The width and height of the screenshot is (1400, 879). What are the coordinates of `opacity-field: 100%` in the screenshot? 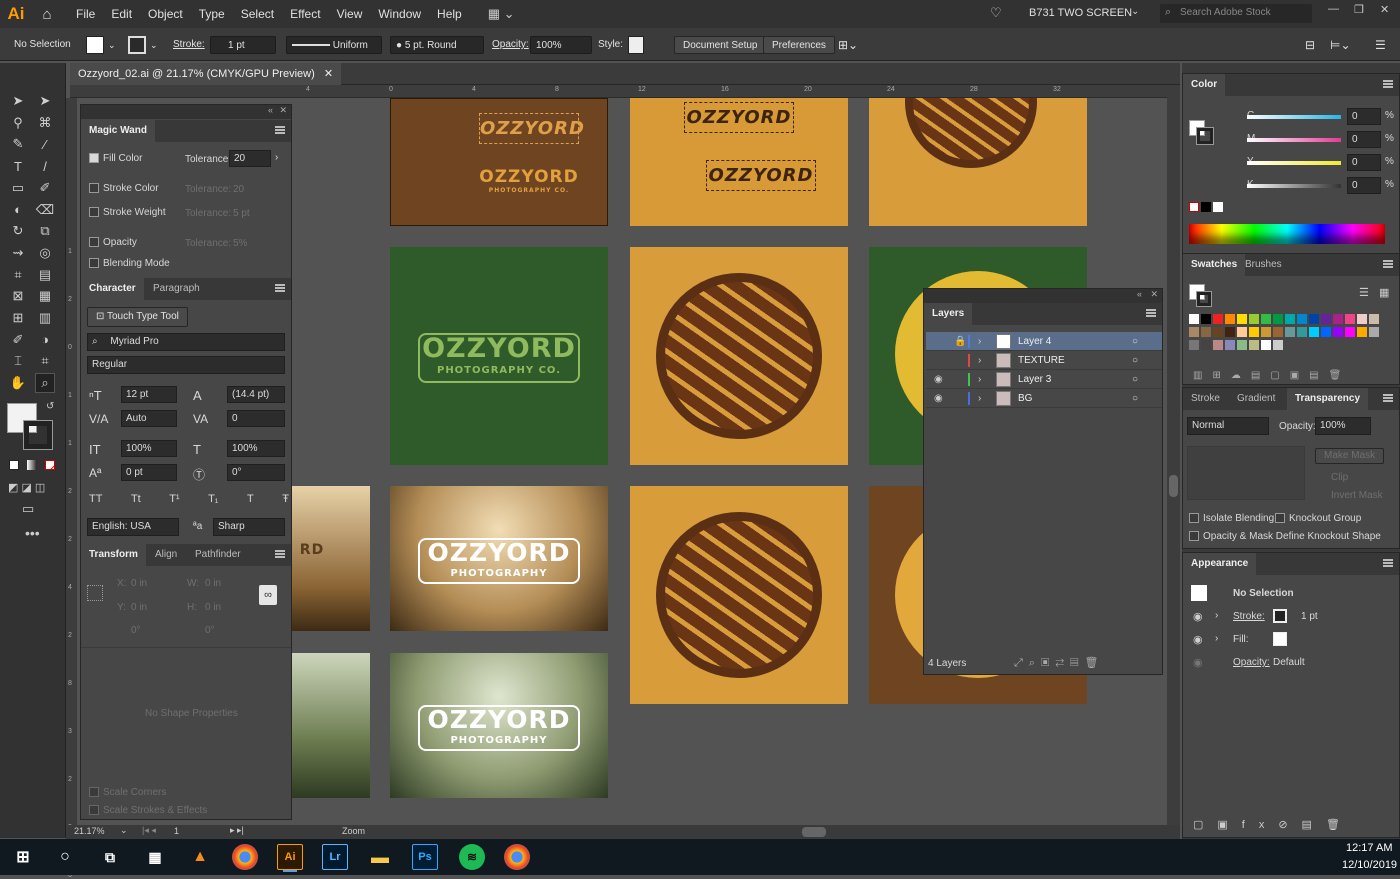 It's located at (1343, 426).